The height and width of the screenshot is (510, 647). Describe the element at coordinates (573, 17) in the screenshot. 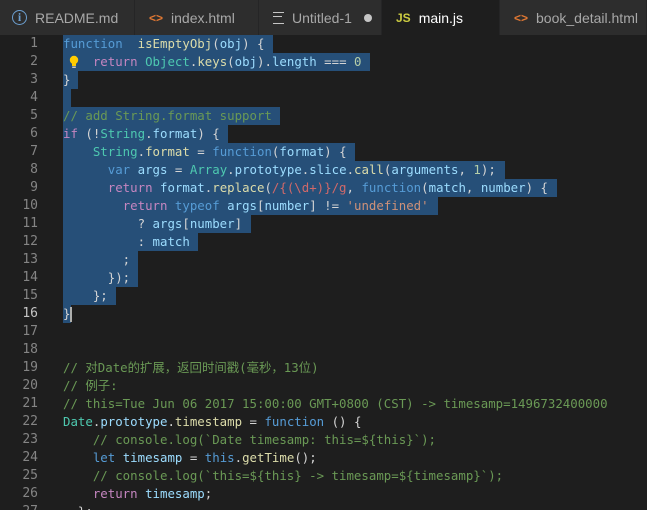

I see `tab-book-detail-html: <> book_detail.html` at that location.